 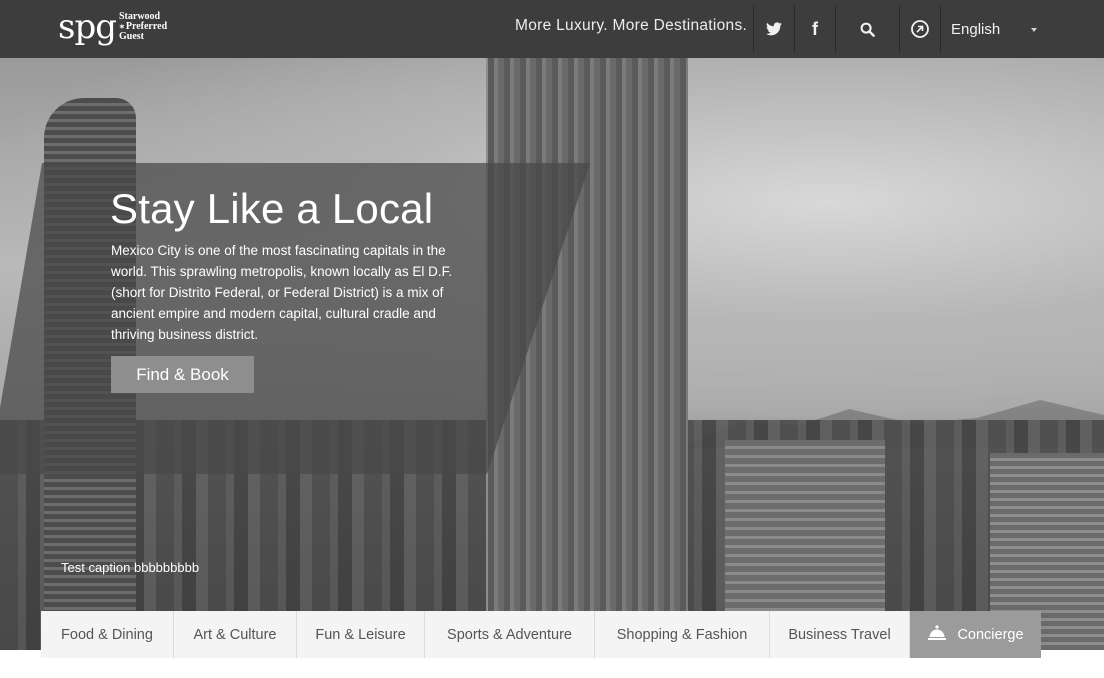 I want to click on twitter-icon, so click(x=774, y=29).